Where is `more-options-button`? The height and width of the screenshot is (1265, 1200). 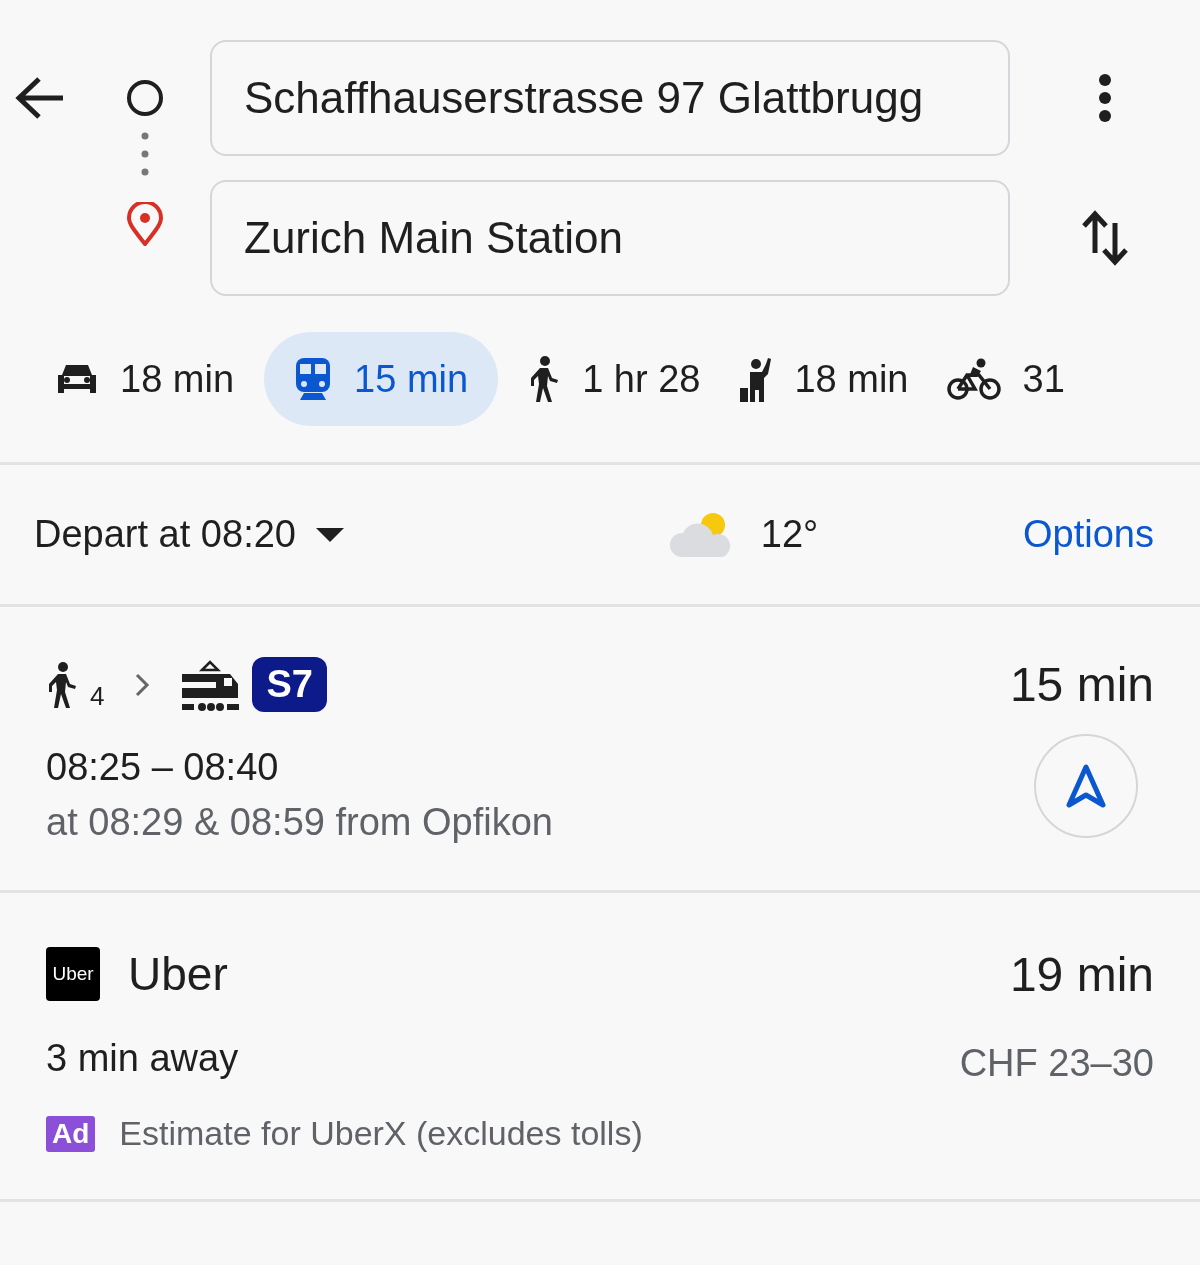
more-options-button is located at coordinates (1105, 98).